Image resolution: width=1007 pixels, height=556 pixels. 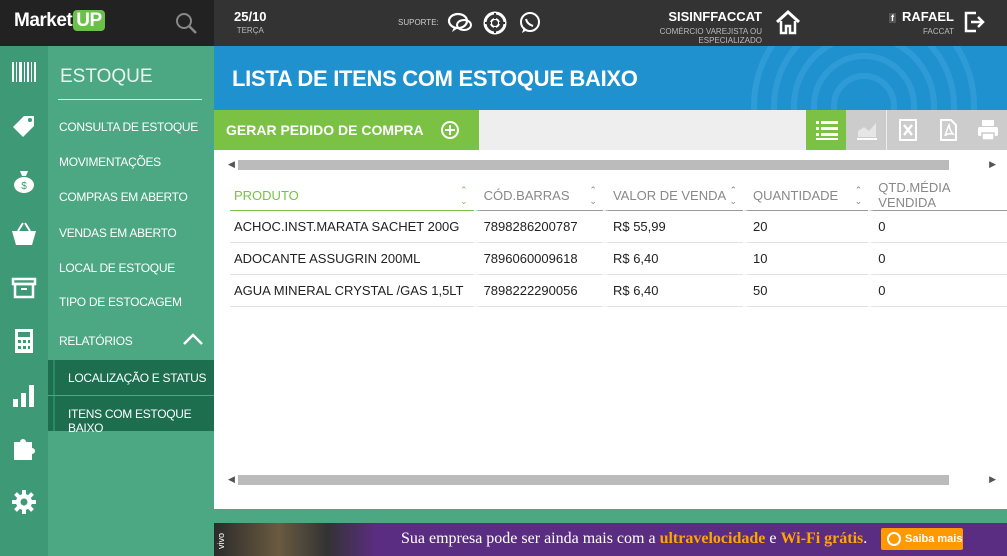 I want to click on sidebar-item-compras-aberto: COMPRAS EM ABERTO, so click(x=123, y=197).